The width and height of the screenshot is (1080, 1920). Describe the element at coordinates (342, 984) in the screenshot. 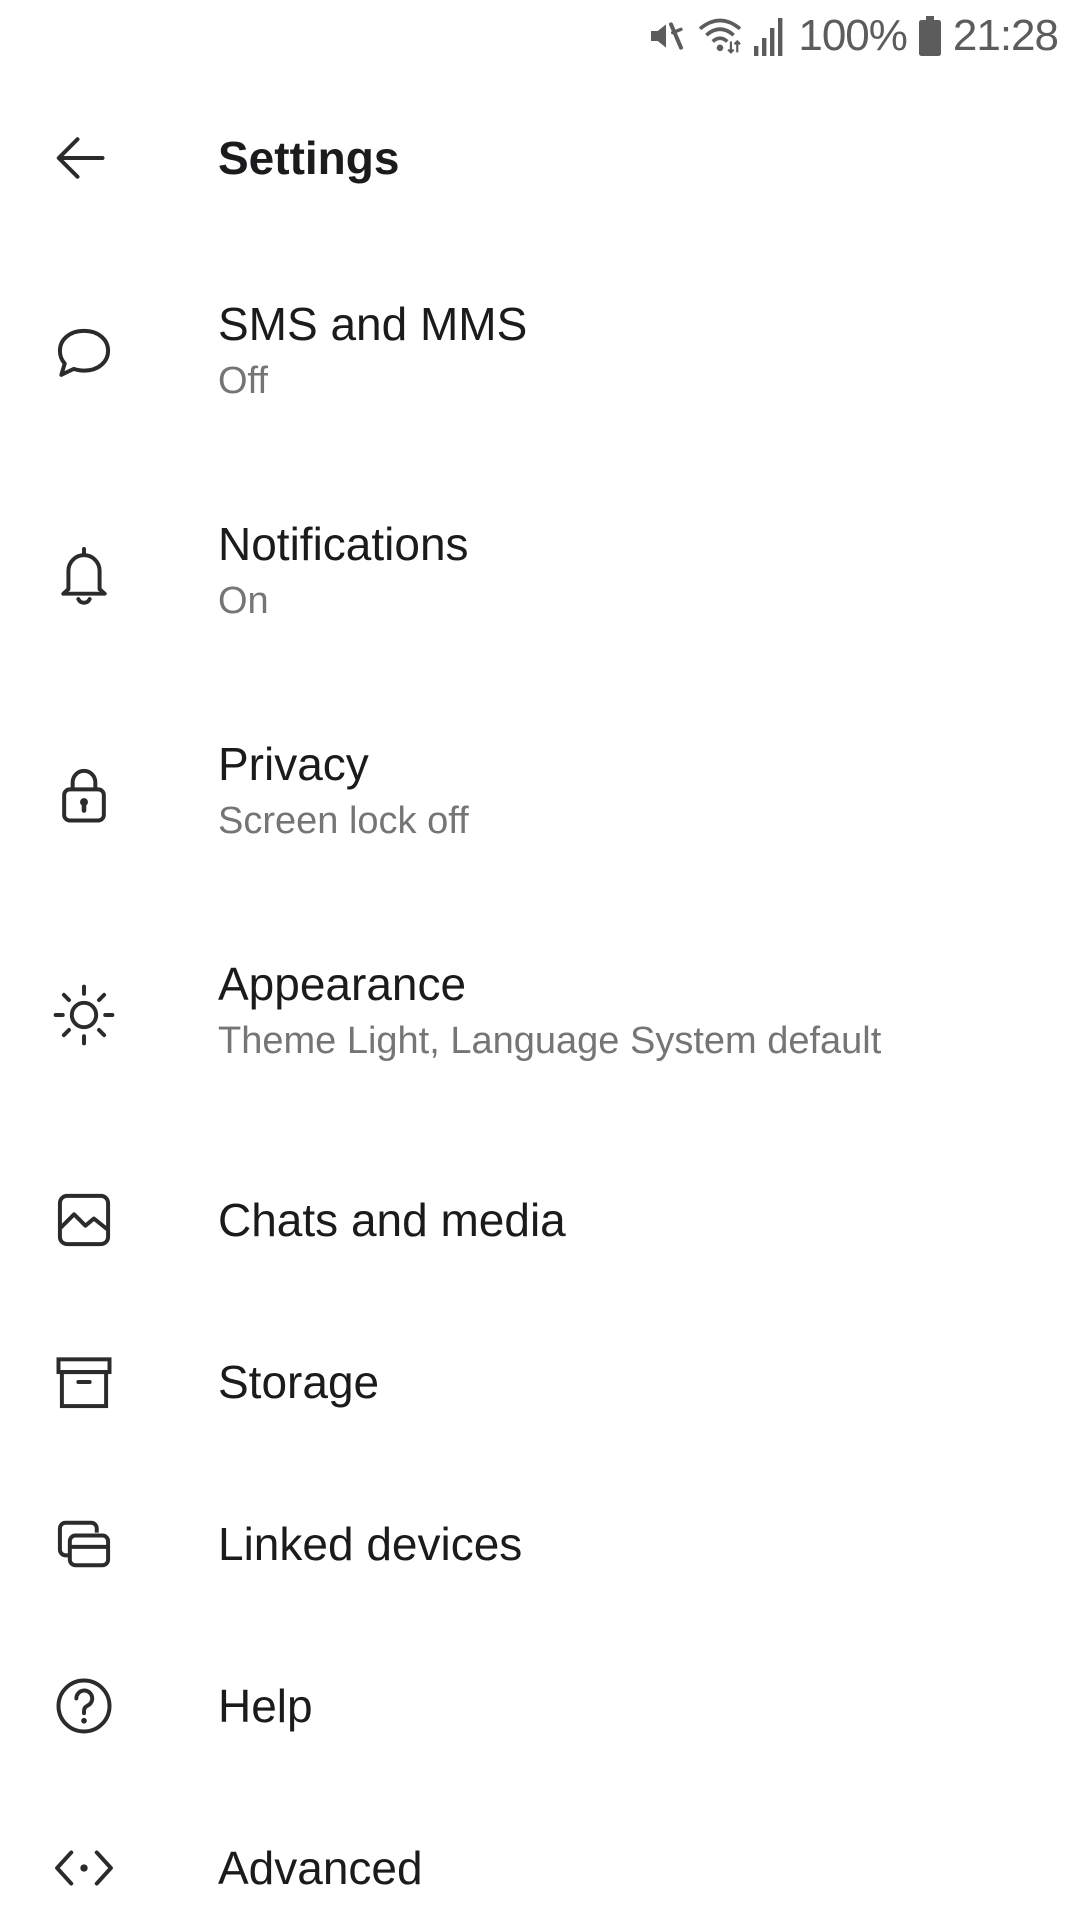

I see `settings-item-label: Appearance` at that location.